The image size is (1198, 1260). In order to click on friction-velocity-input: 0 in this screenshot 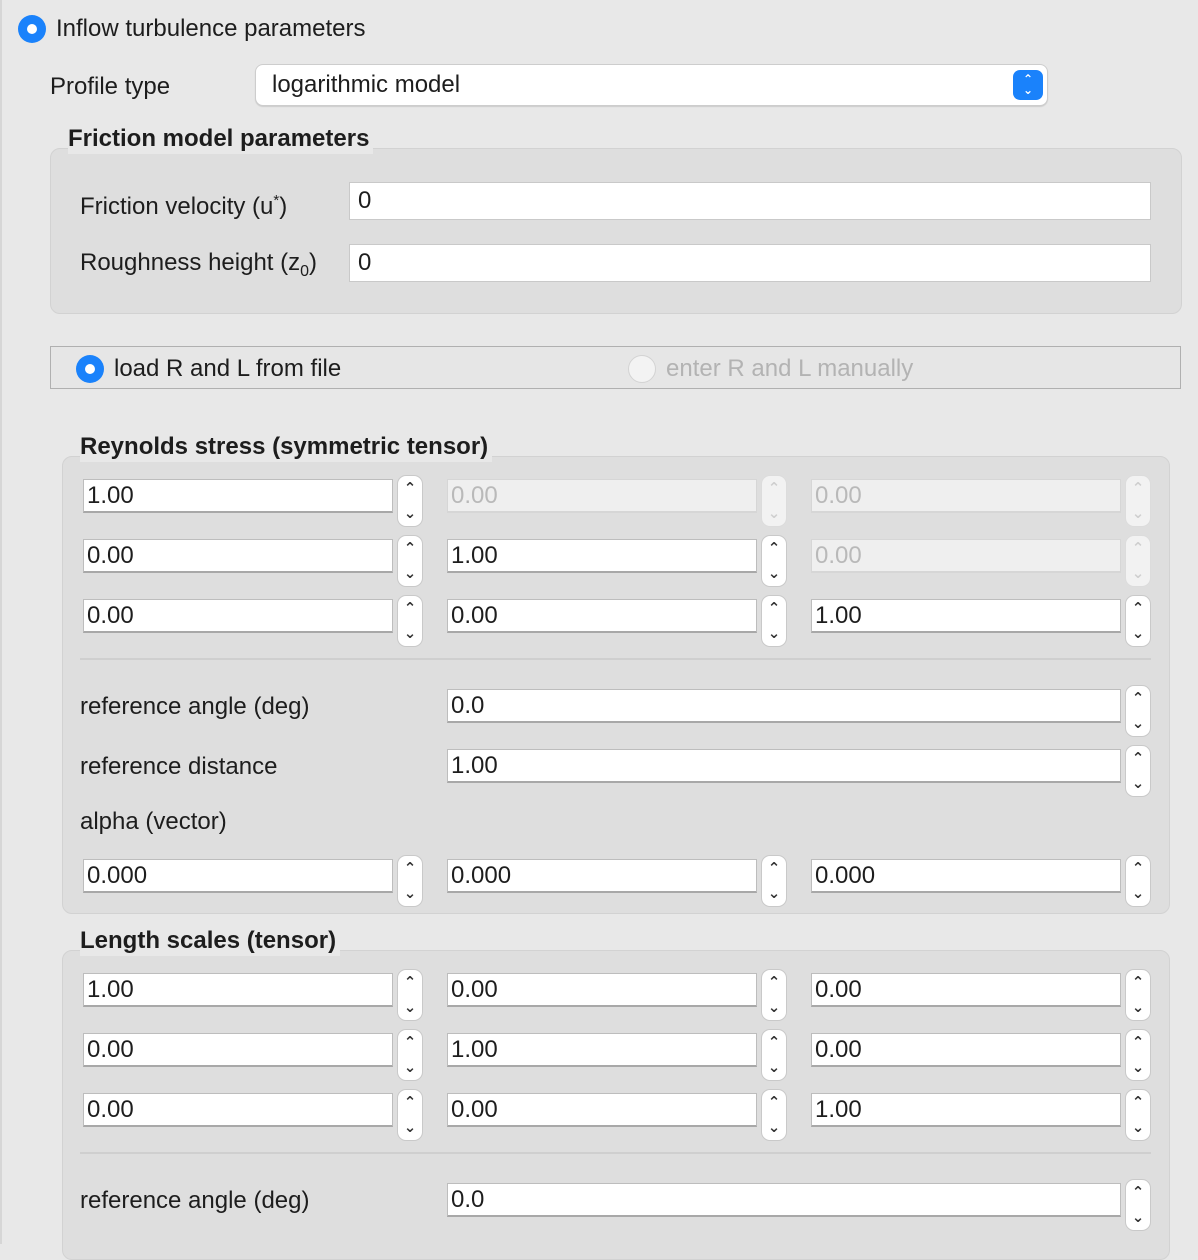, I will do `click(750, 201)`.